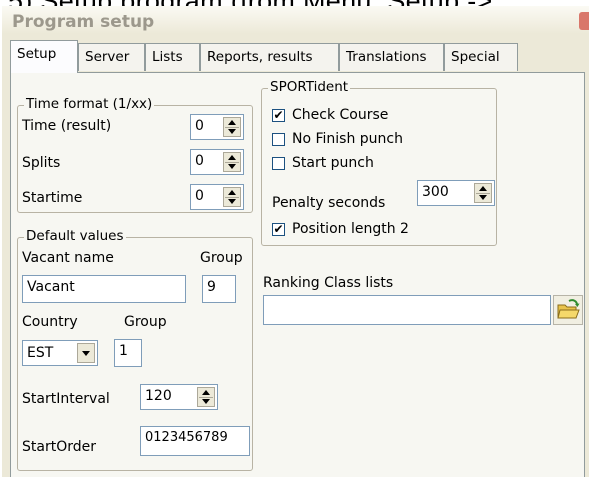  Describe the element at coordinates (89, 104) in the screenshot. I see `time-format-legend: Time format (1/xx)` at that location.